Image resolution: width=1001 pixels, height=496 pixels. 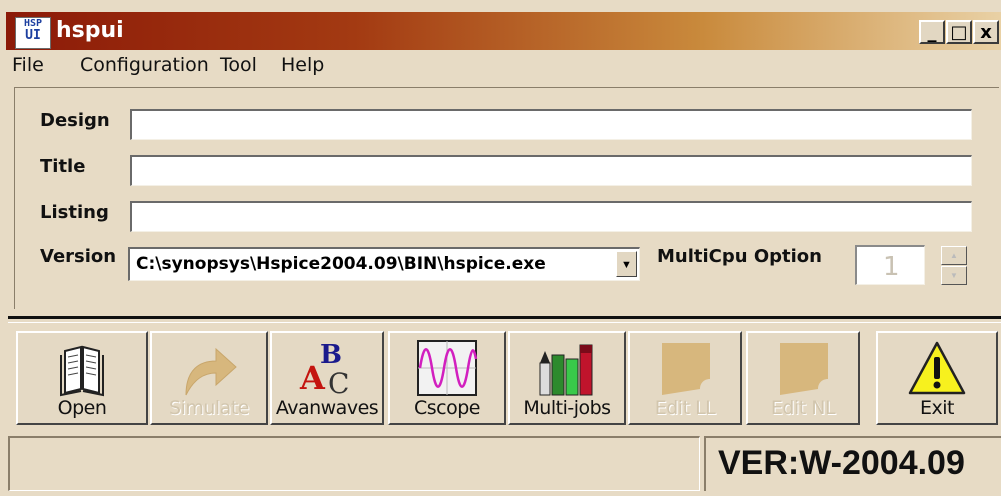 I want to click on warning-exit-icon, so click(x=937, y=368).